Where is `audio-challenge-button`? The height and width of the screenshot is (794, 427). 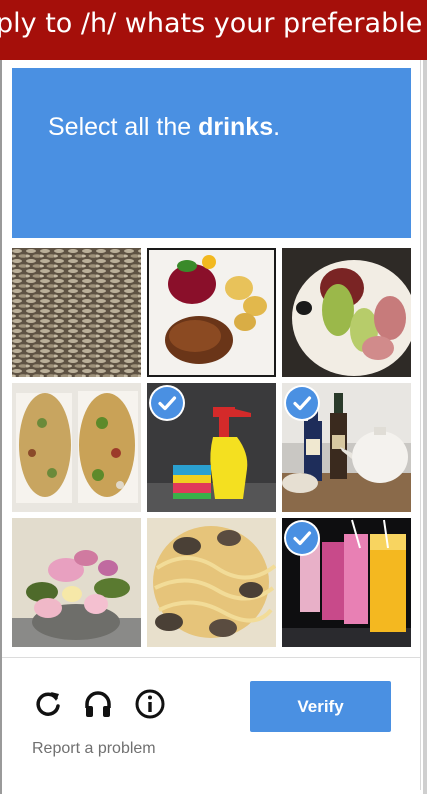
audio-challenge-button is located at coordinates (98, 704).